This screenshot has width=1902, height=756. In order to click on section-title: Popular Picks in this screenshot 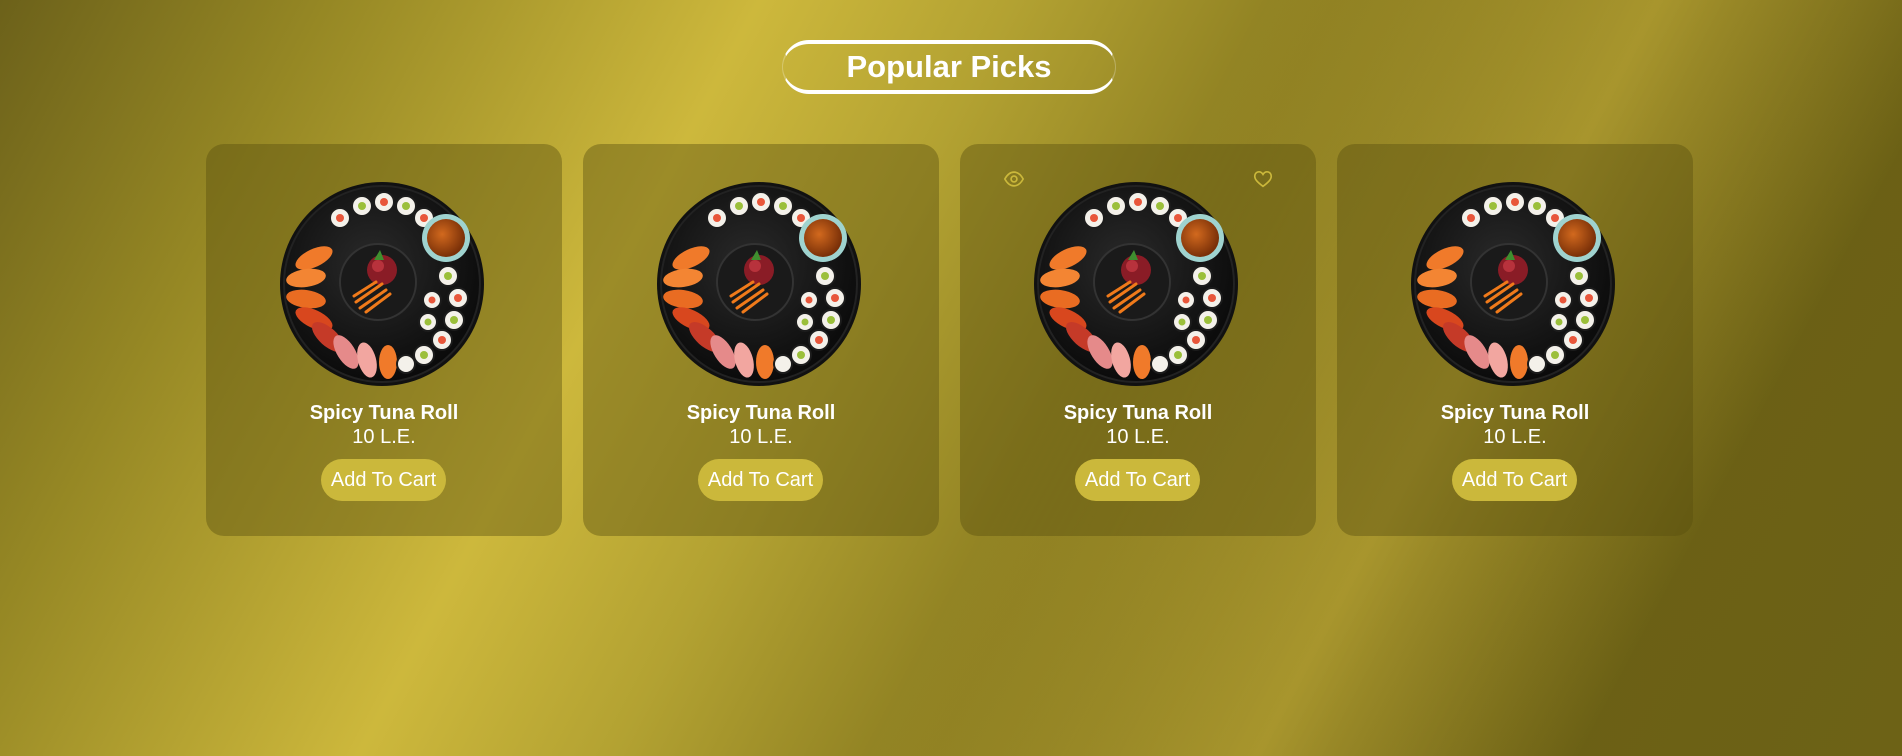, I will do `click(949, 67)`.